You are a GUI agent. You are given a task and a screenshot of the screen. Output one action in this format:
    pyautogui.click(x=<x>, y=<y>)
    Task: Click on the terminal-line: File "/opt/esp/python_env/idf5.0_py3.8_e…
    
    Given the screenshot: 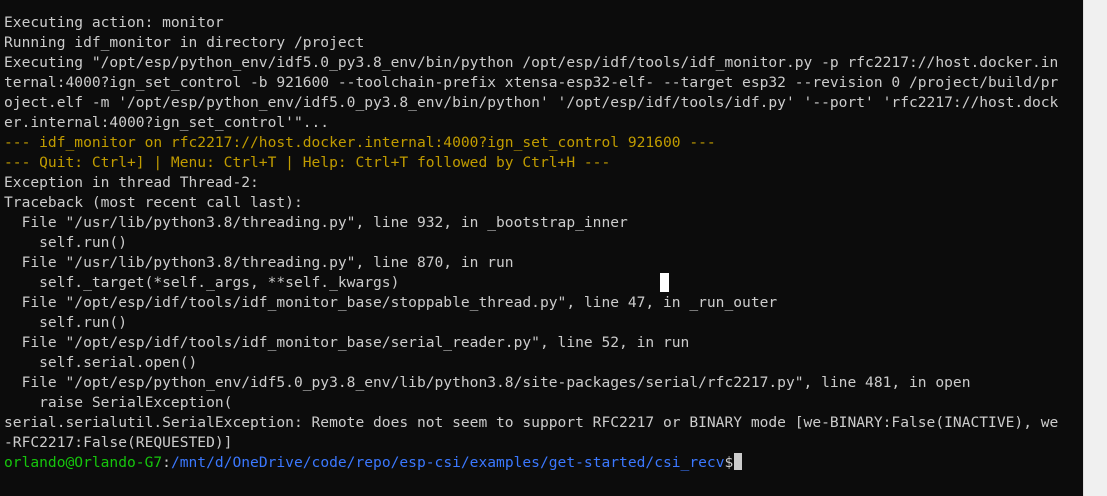 What is the action you would take?
    pyautogui.click(x=487, y=382)
    